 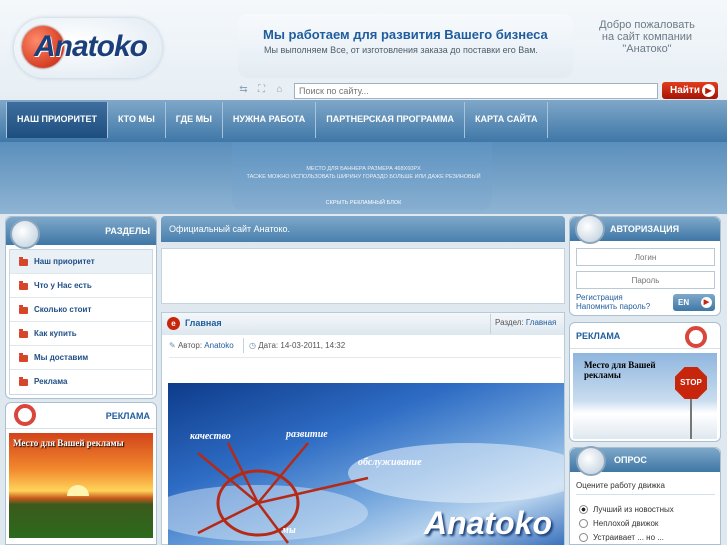 I want to click on password-field, so click(x=645, y=280).